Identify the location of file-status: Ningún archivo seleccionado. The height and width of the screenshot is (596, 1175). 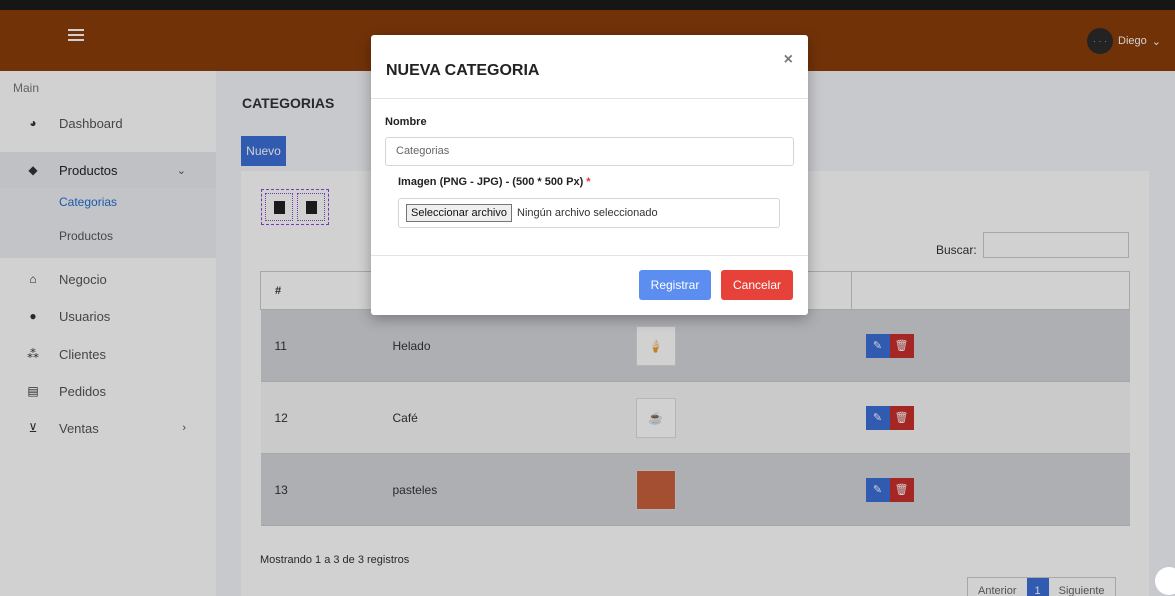
(587, 213).